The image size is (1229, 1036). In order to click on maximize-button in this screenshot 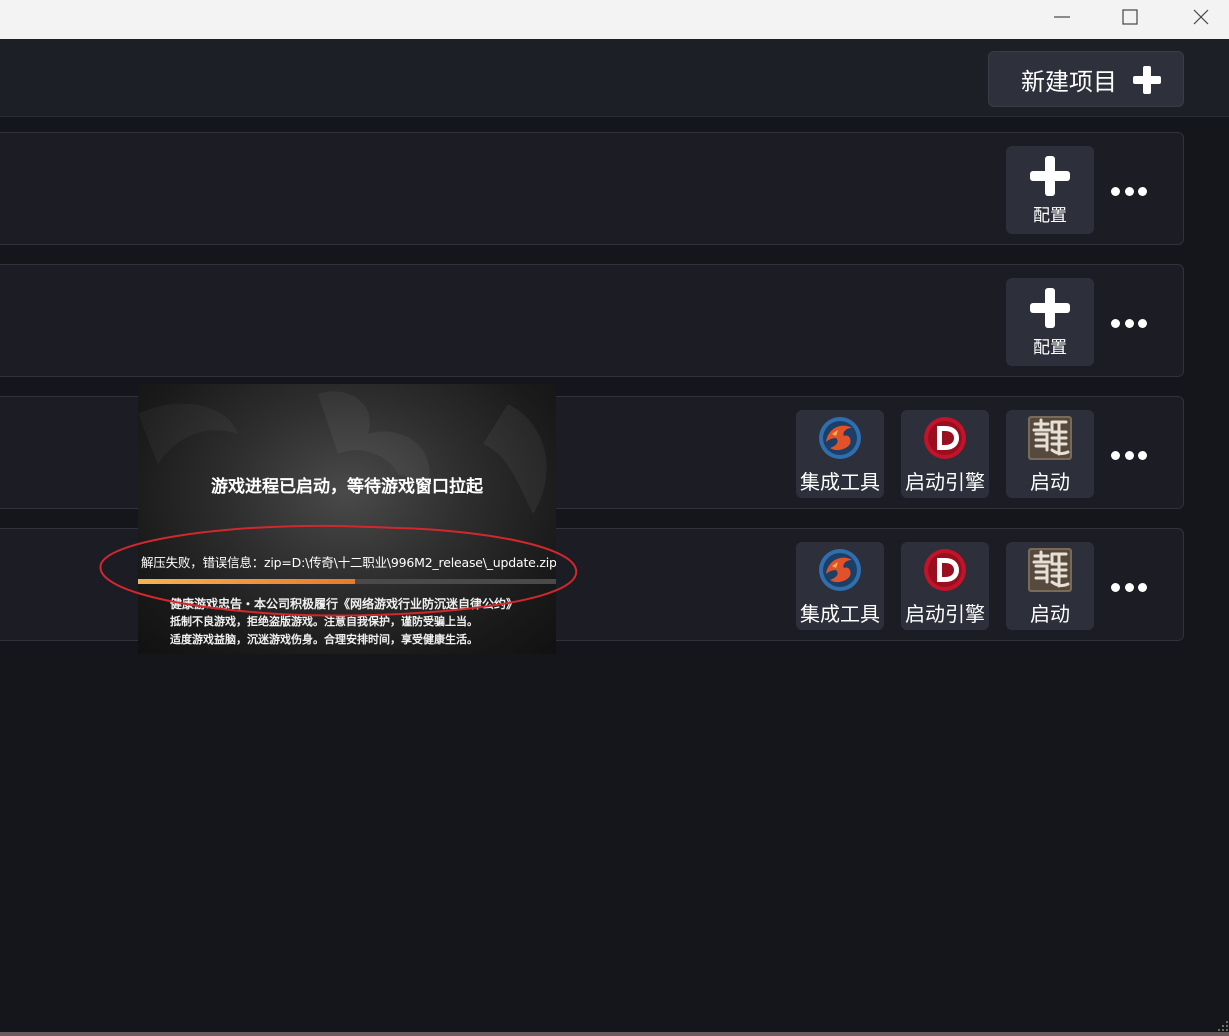, I will do `click(1130, 17)`.